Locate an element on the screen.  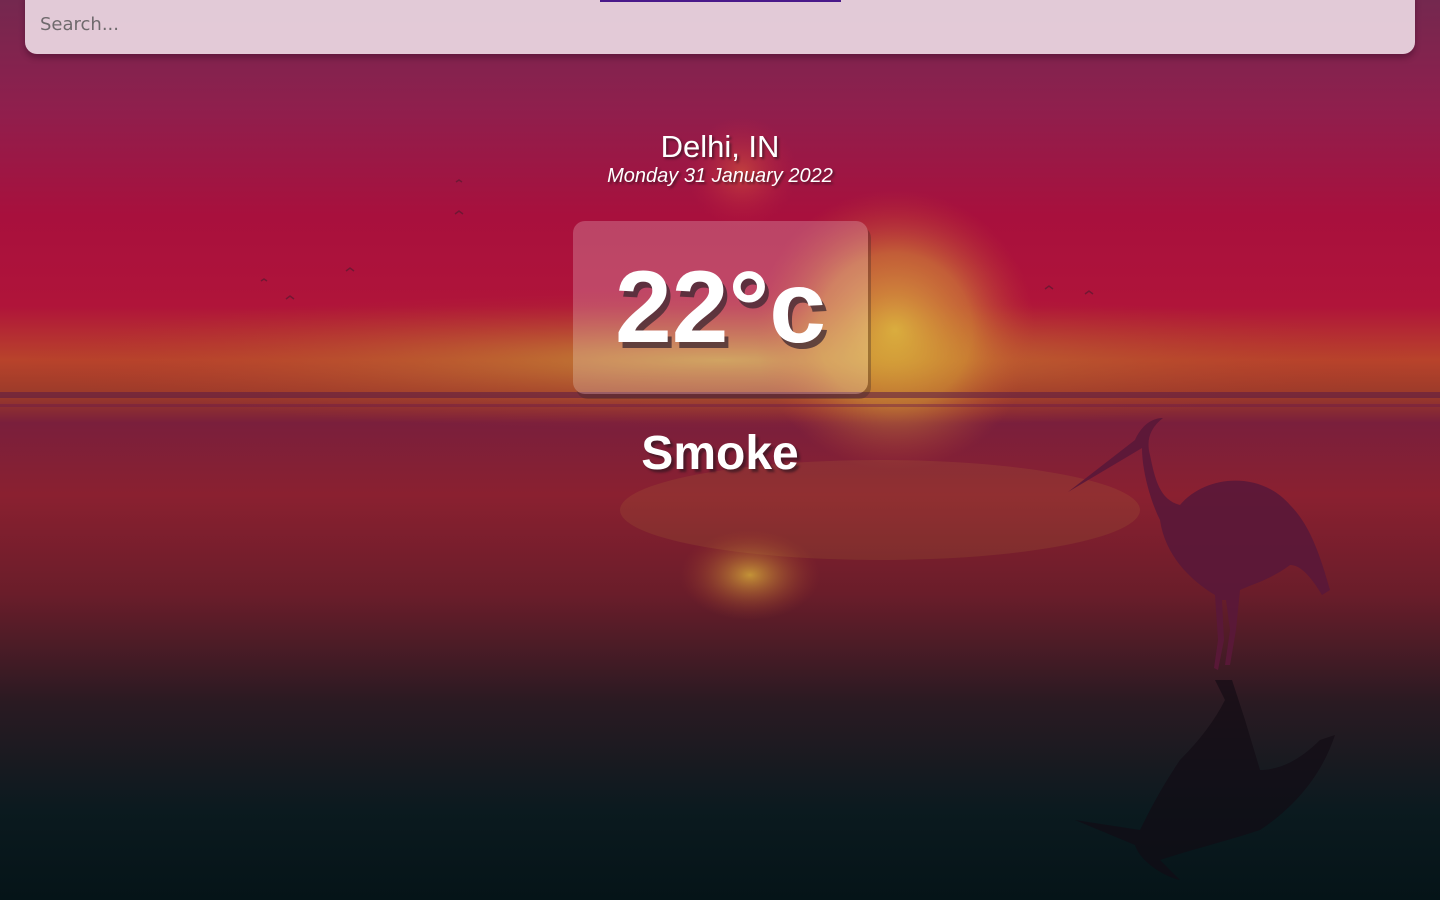
weather-condition: Smoke is located at coordinates (720, 453).